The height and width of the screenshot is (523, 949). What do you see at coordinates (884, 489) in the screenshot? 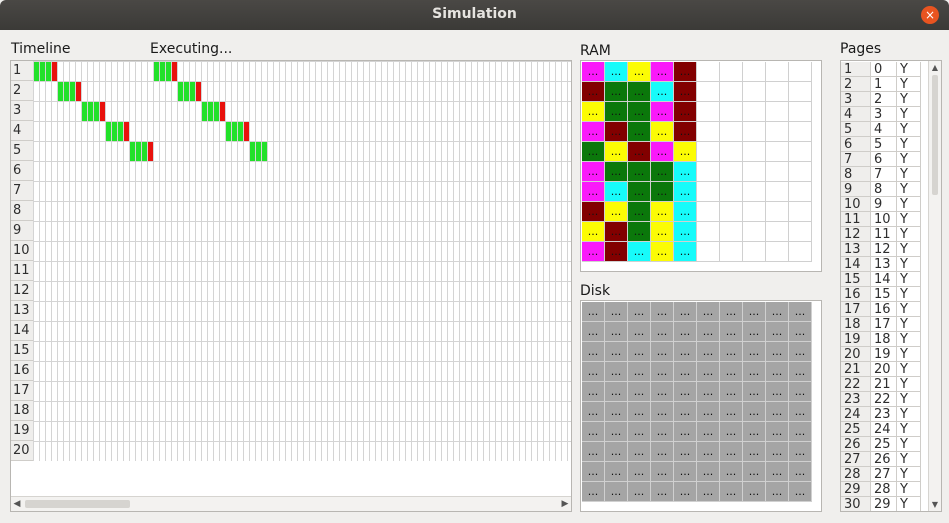
I see `page-row: 29 28 Y` at bounding box center [884, 489].